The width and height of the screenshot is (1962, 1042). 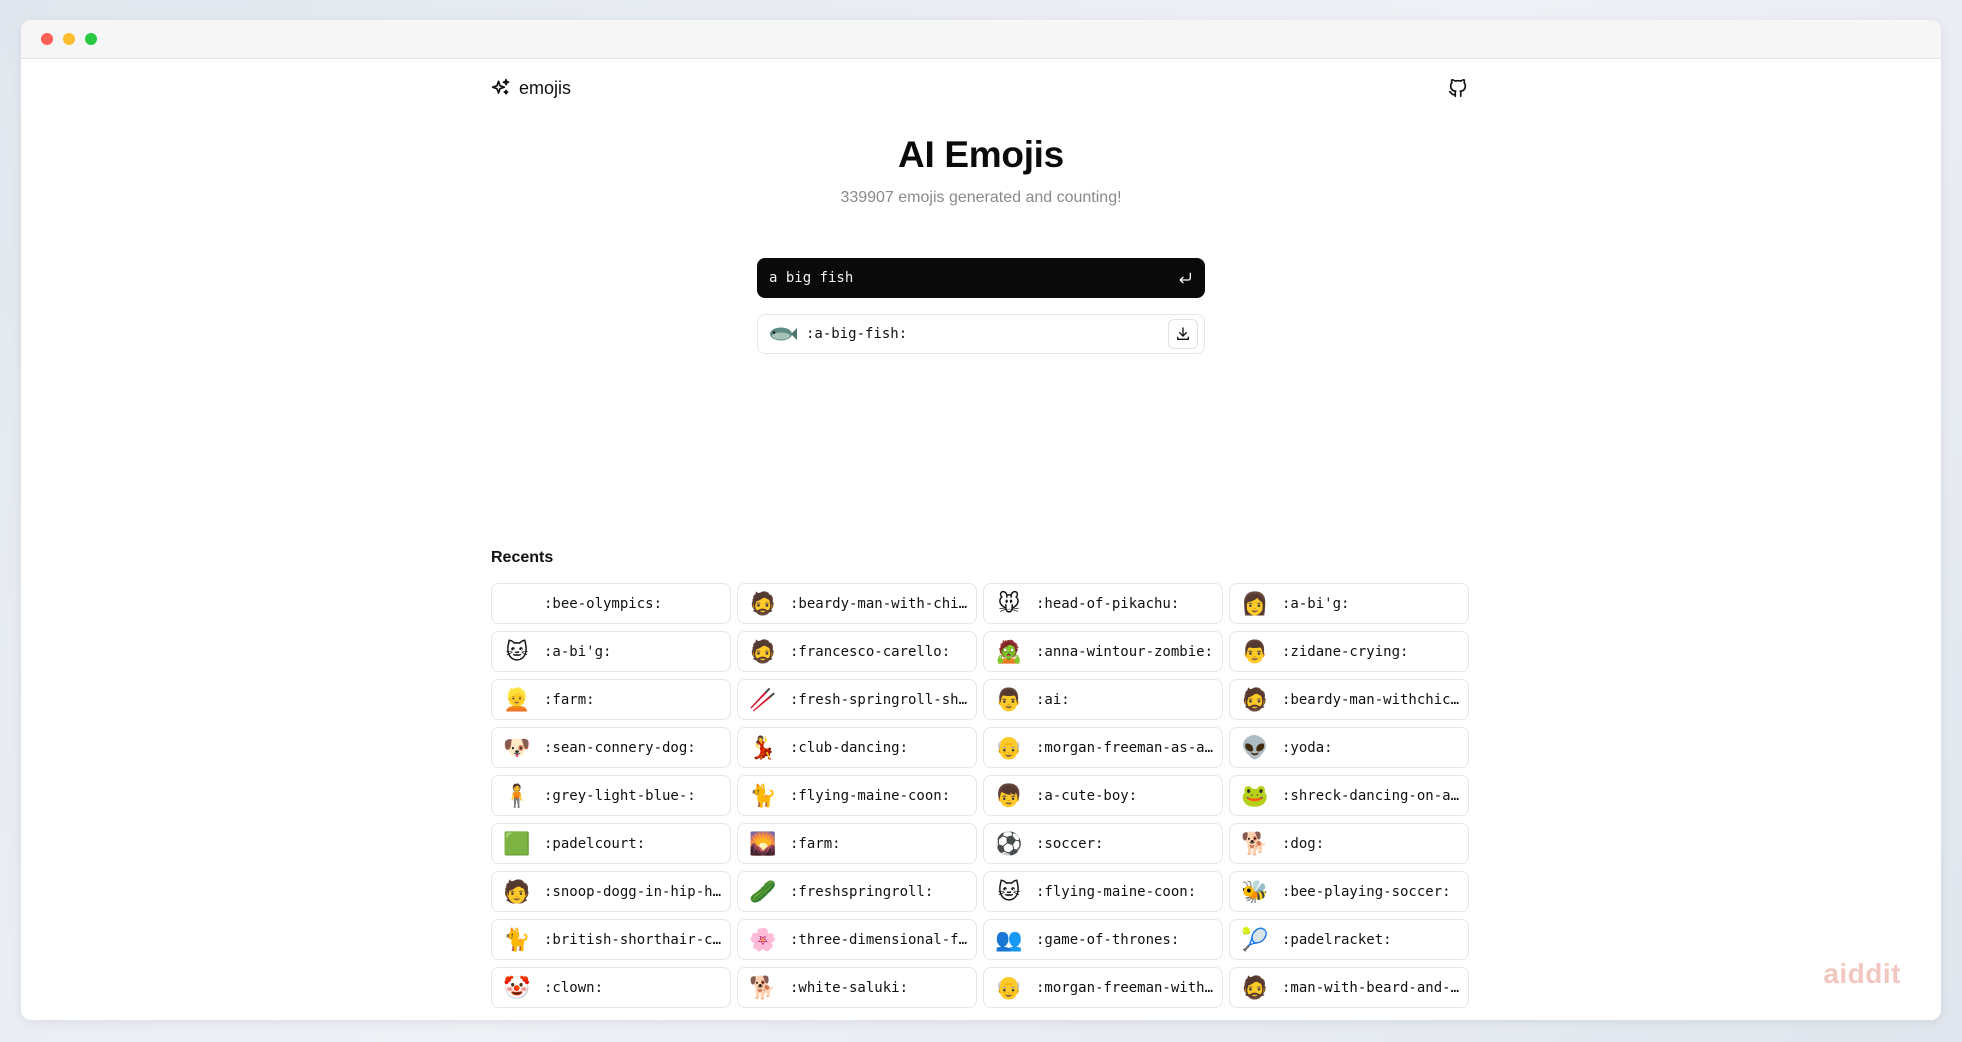 I want to click on recent-emoji-card: 👩 :a-bi'g:, so click(x=1349, y=603).